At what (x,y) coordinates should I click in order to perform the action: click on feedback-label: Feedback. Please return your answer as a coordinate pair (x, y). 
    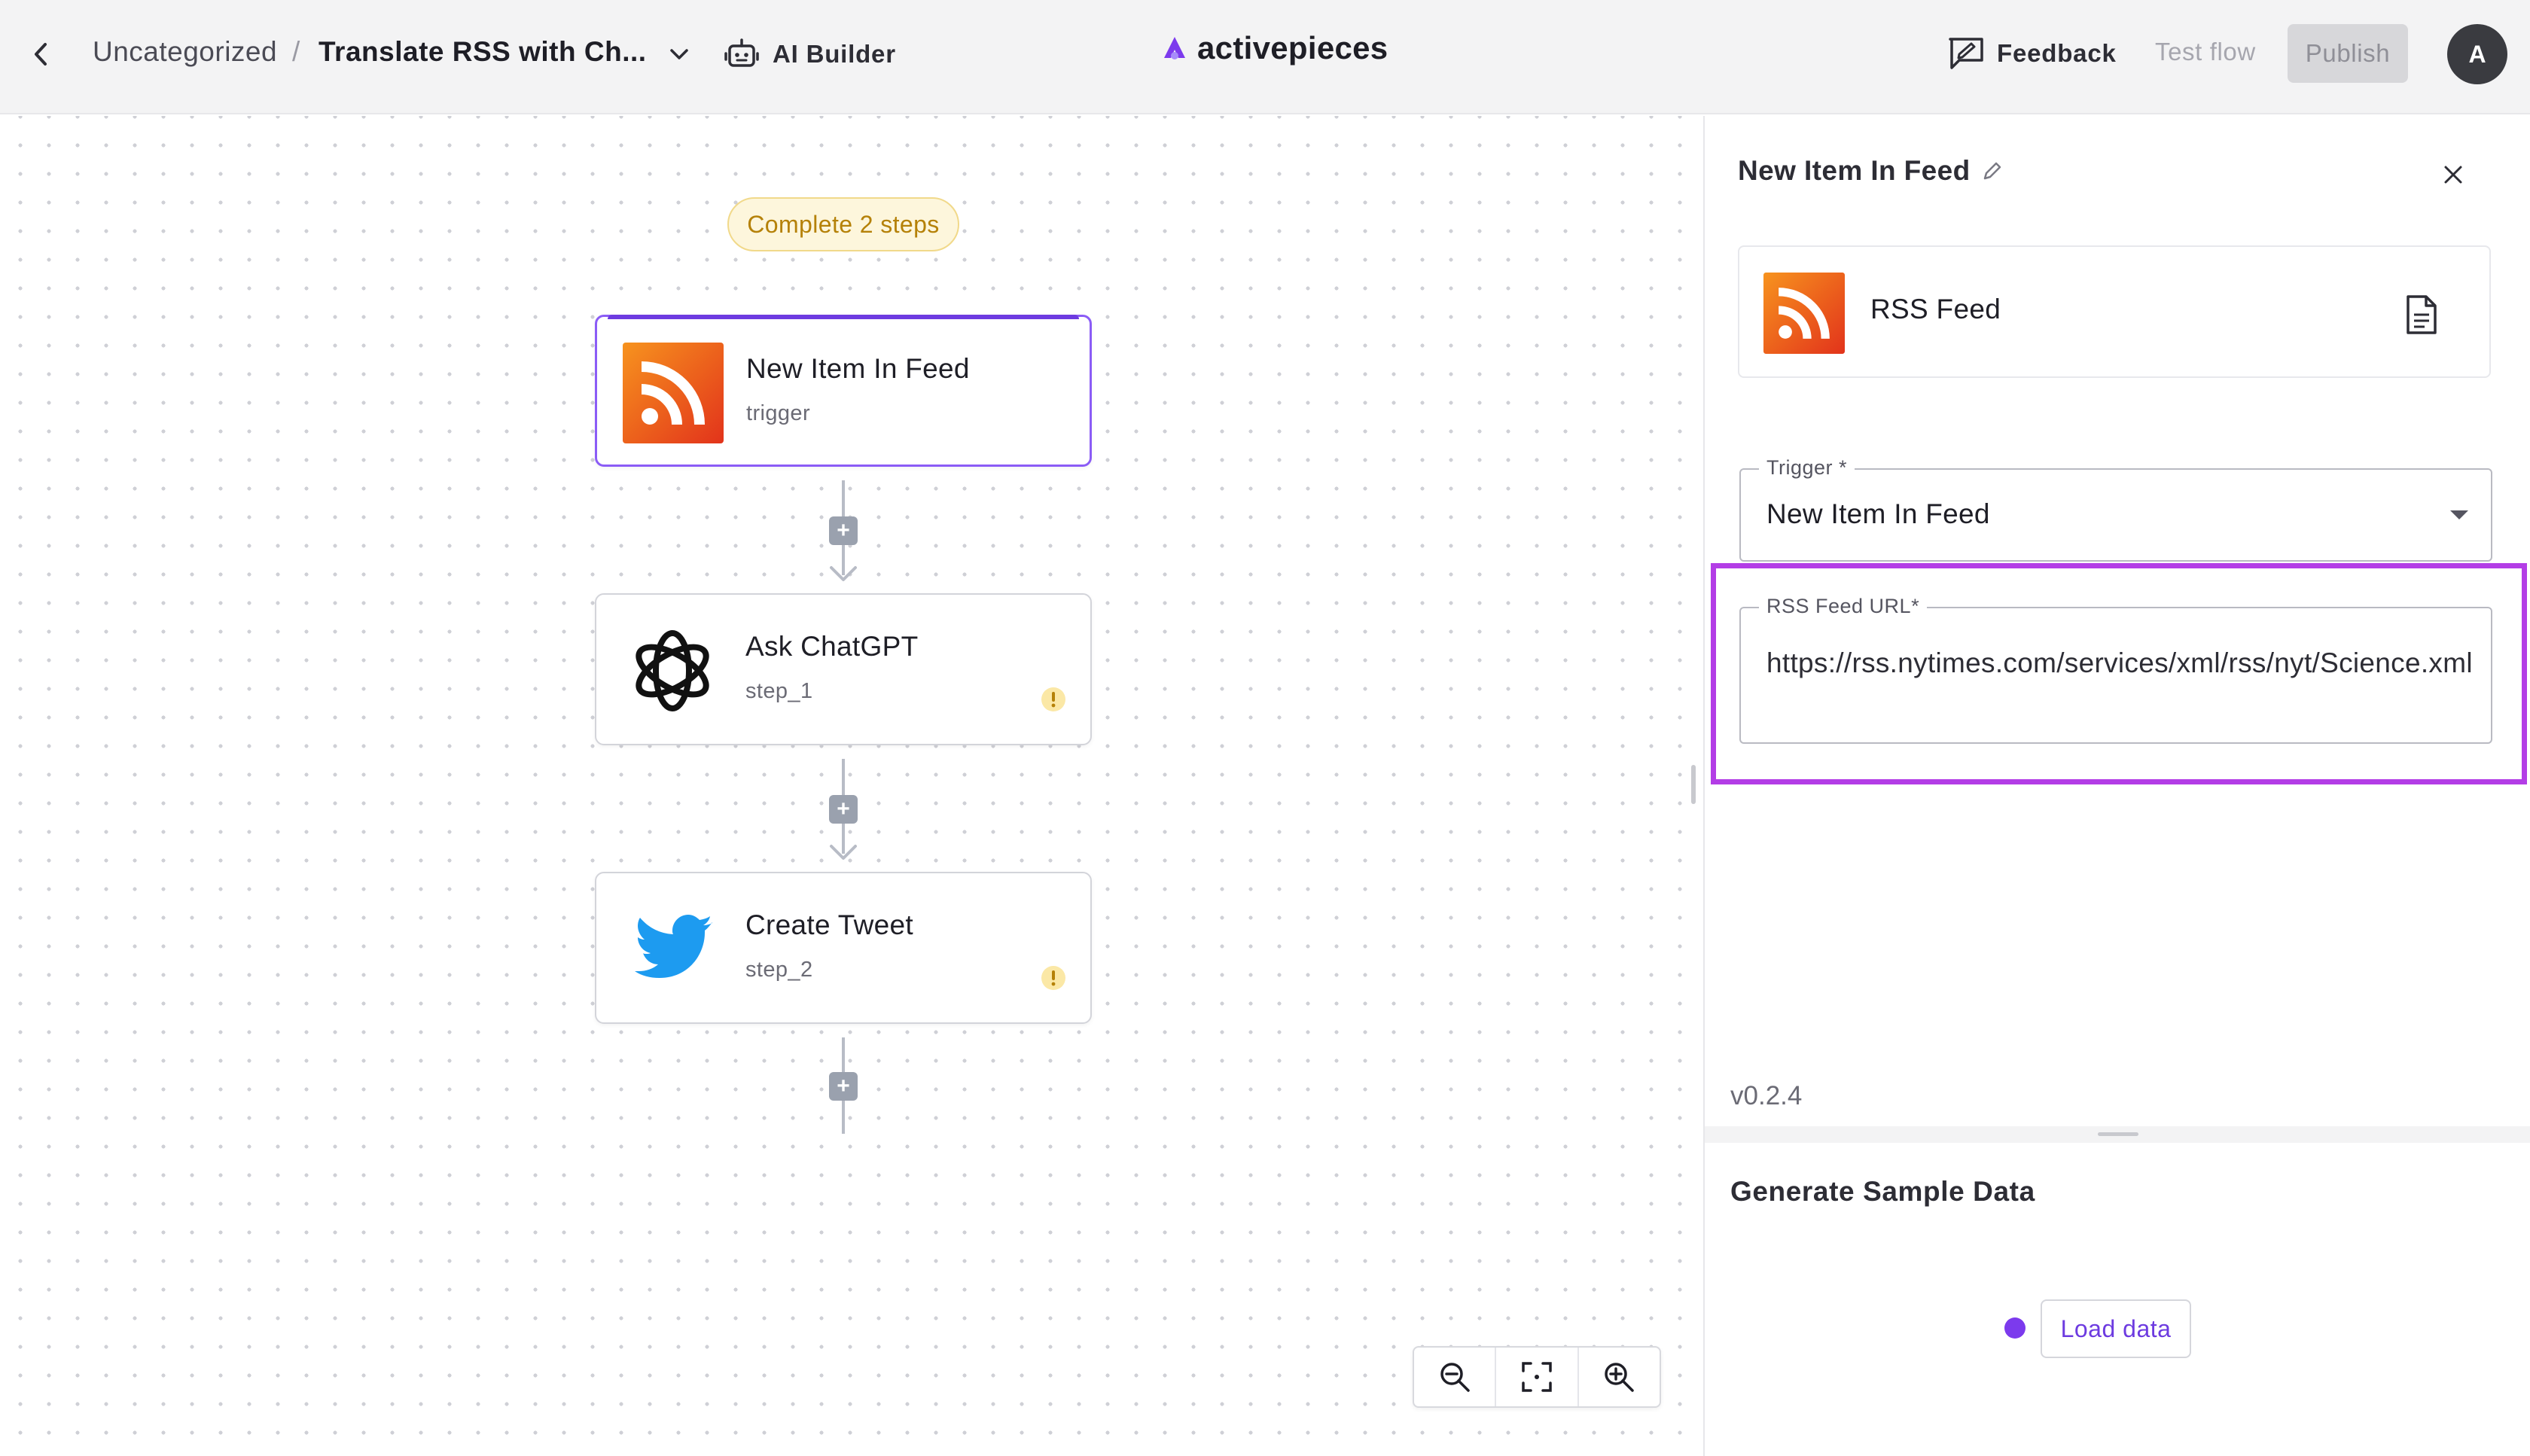
    Looking at the image, I should click on (2057, 53).